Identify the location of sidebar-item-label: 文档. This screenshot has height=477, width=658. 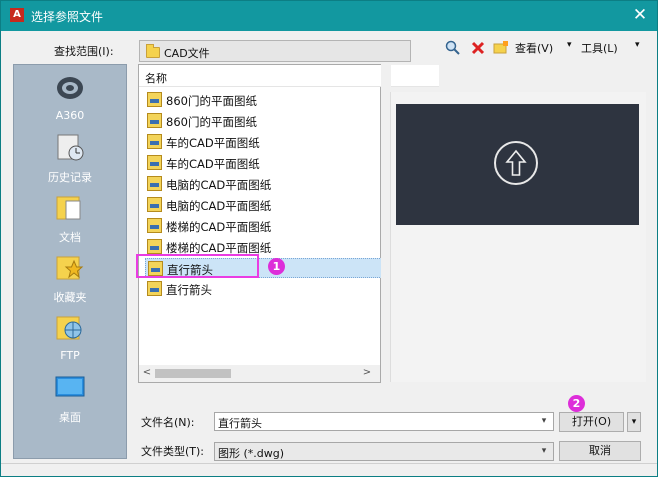
(70, 237).